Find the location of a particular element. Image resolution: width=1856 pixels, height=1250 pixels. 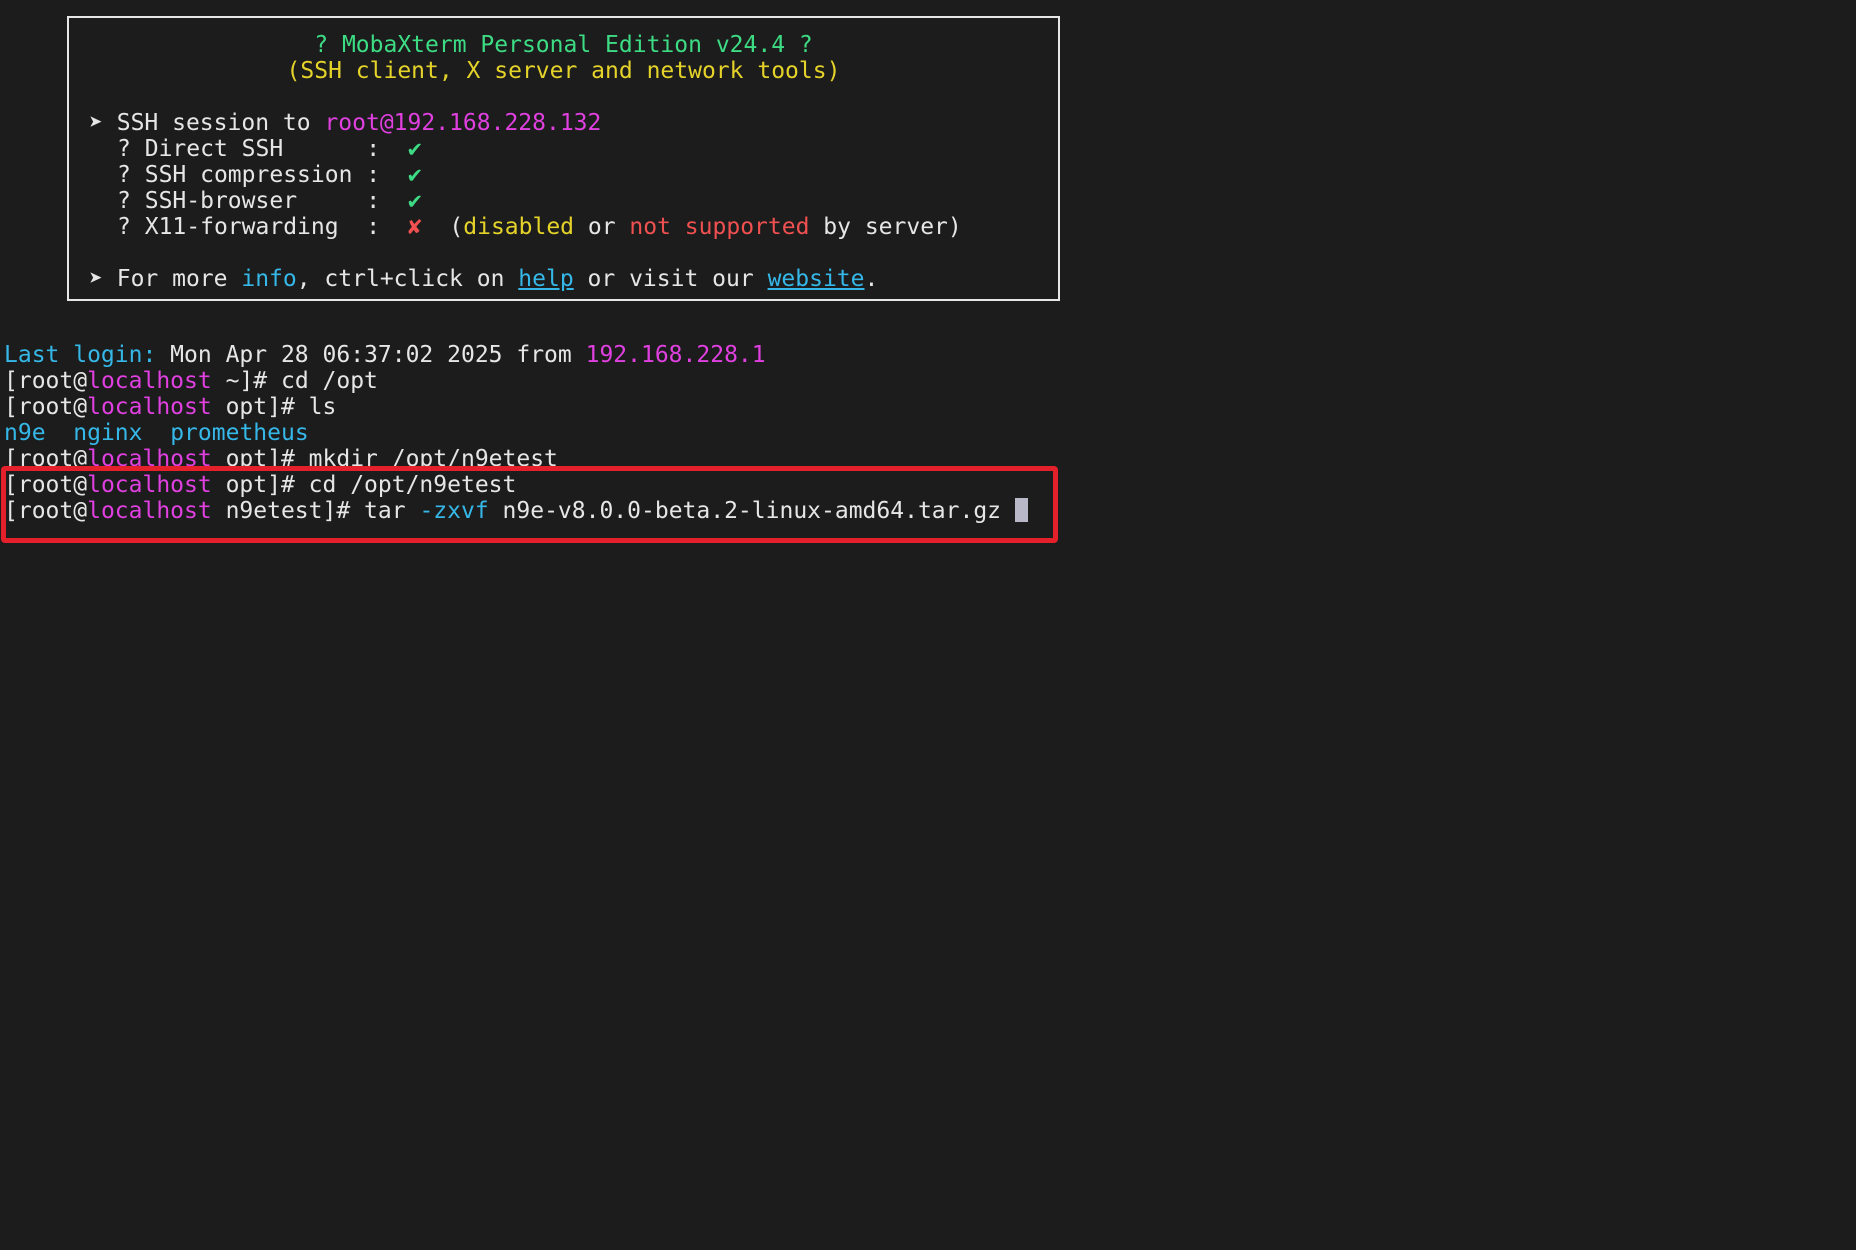

last-login-label: Last login: is located at coordinates (80, 355).